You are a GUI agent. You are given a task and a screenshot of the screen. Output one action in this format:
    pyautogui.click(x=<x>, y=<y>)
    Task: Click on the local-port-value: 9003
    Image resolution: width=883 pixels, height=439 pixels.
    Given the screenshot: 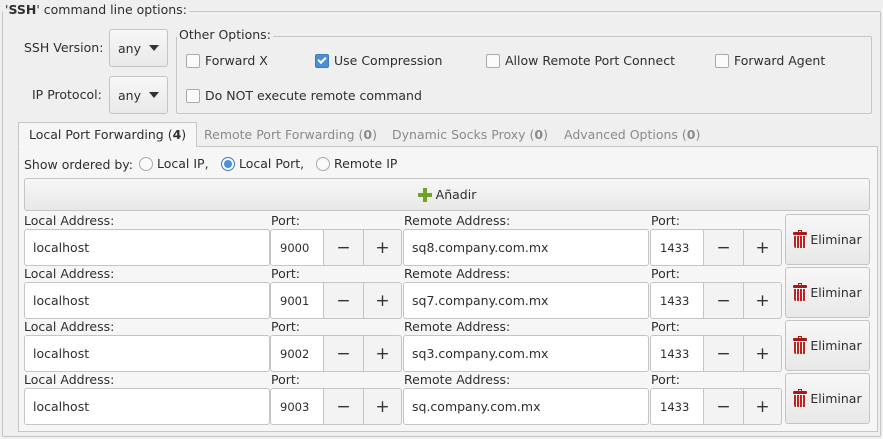 What is the action you would take?
    pyautogui.click(x=297, y=406)
    